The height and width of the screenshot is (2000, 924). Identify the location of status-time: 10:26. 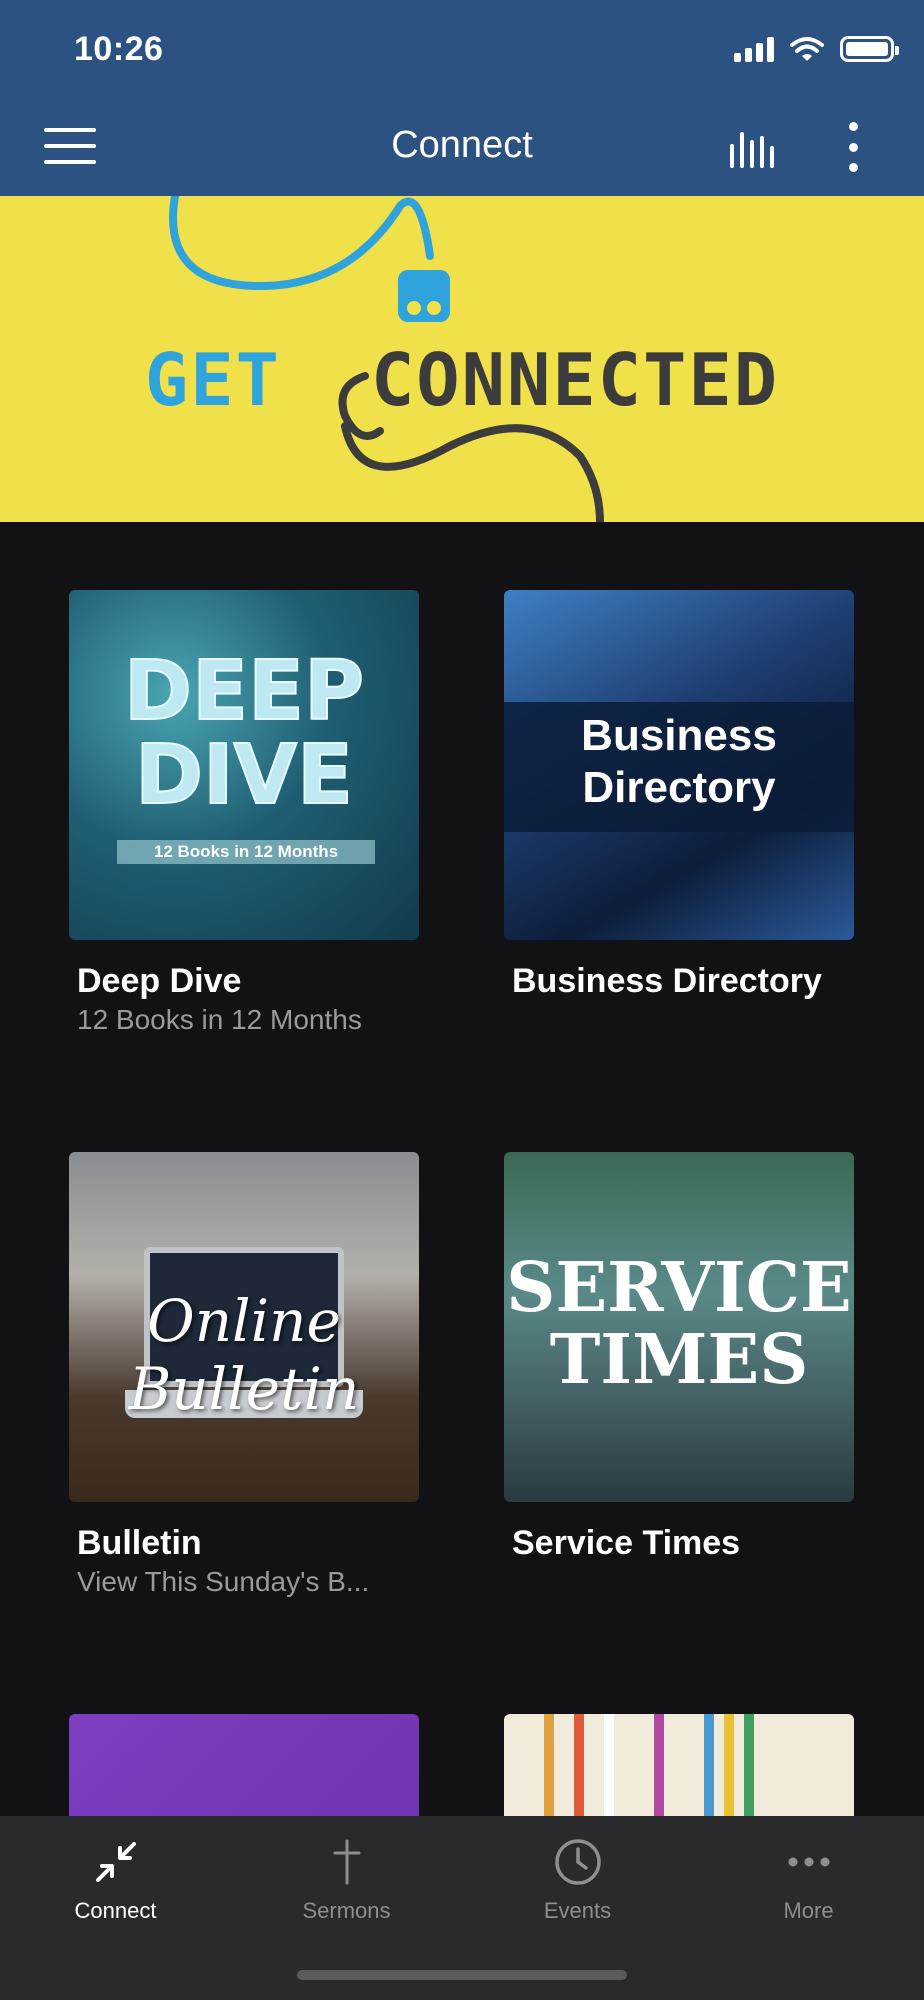
(119, 49).